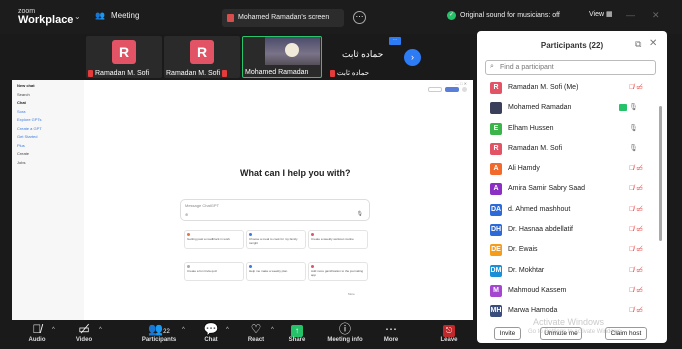 The height and width of the screenshot is (349, 682). I want to click on avatar: MH, so click(496, 311).